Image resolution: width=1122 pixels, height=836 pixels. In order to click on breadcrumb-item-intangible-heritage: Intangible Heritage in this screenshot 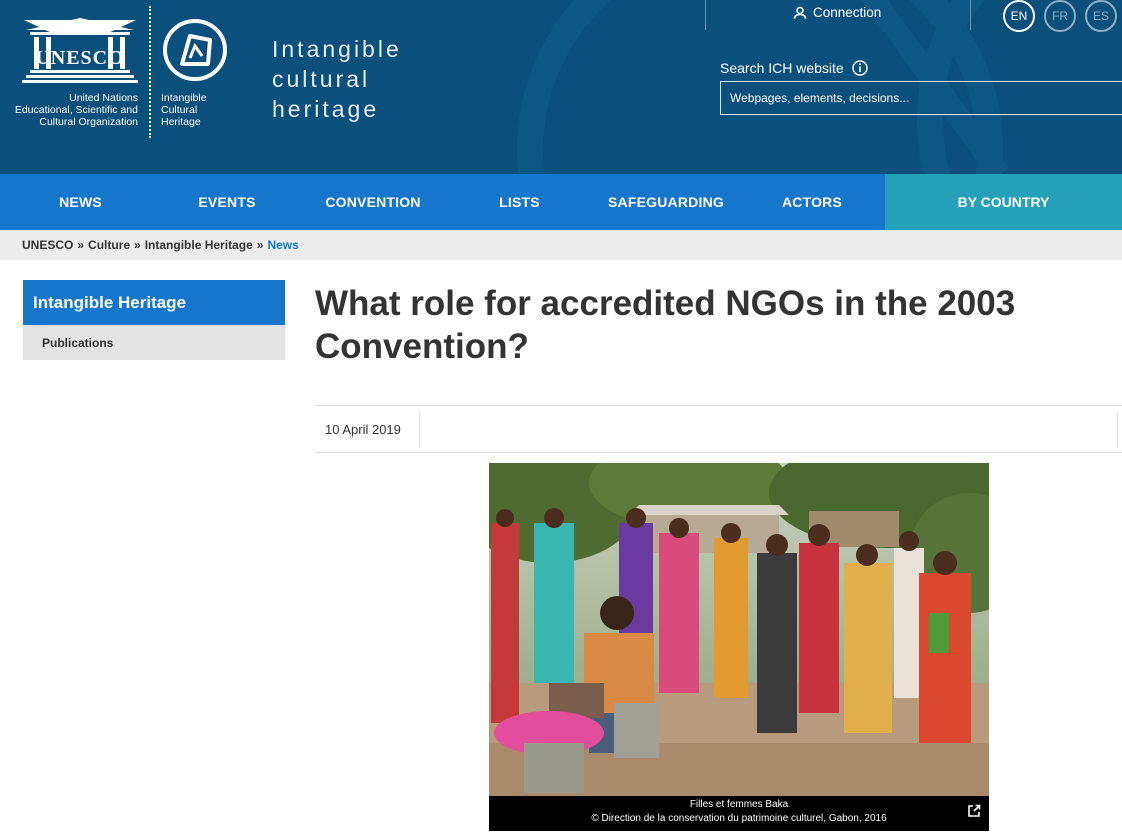, I will do `click(199, 245)`.